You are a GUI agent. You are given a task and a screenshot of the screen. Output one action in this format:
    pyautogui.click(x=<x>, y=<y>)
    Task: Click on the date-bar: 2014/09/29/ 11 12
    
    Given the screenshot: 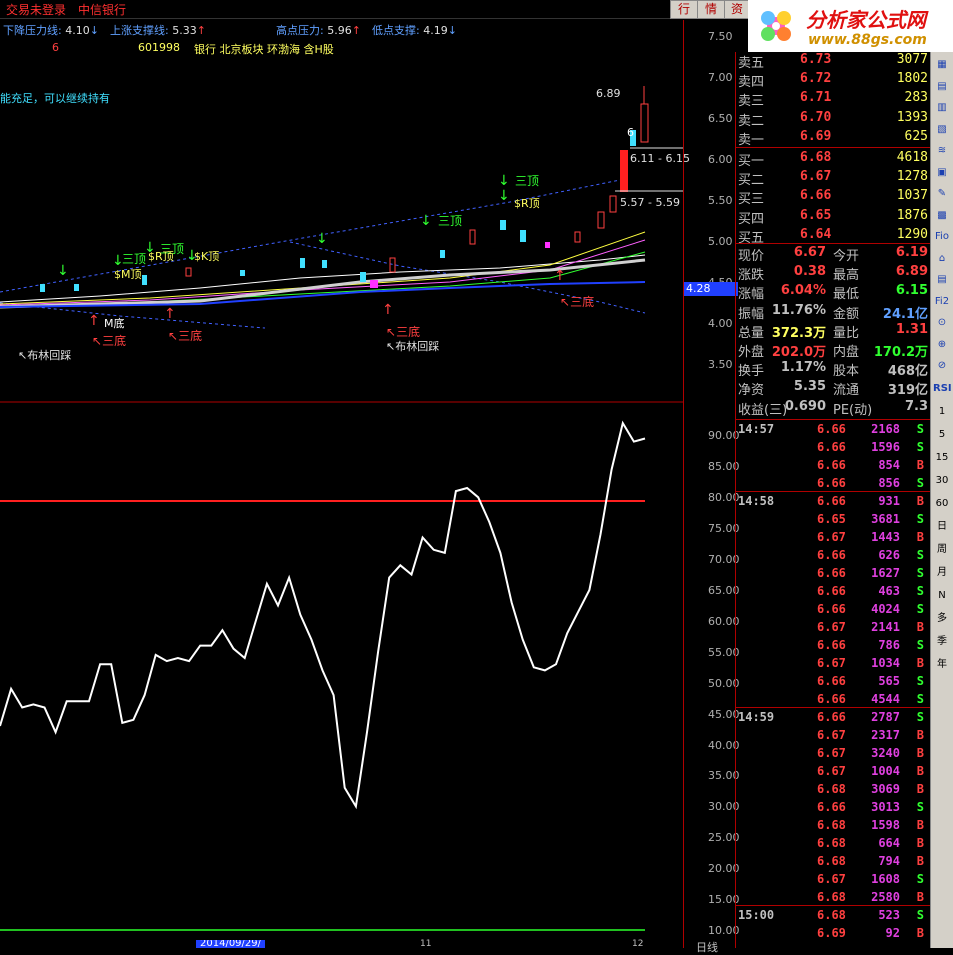 What is the action you would take?
    pyautogui.click(x=341, y=944)
    